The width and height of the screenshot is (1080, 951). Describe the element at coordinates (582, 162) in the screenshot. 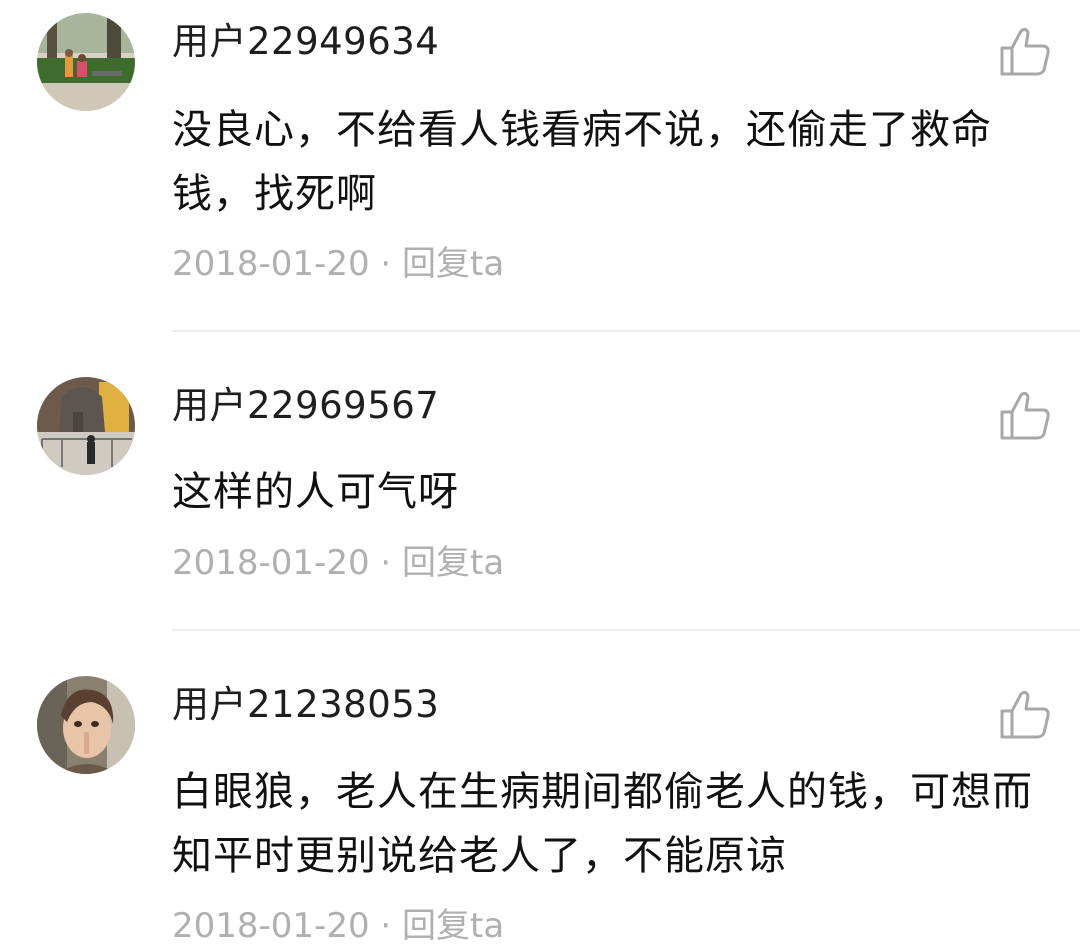

I see `comment-text: 没良心，不给看人钱看病不说，还偷走了救命钱，找死啊` at that location.